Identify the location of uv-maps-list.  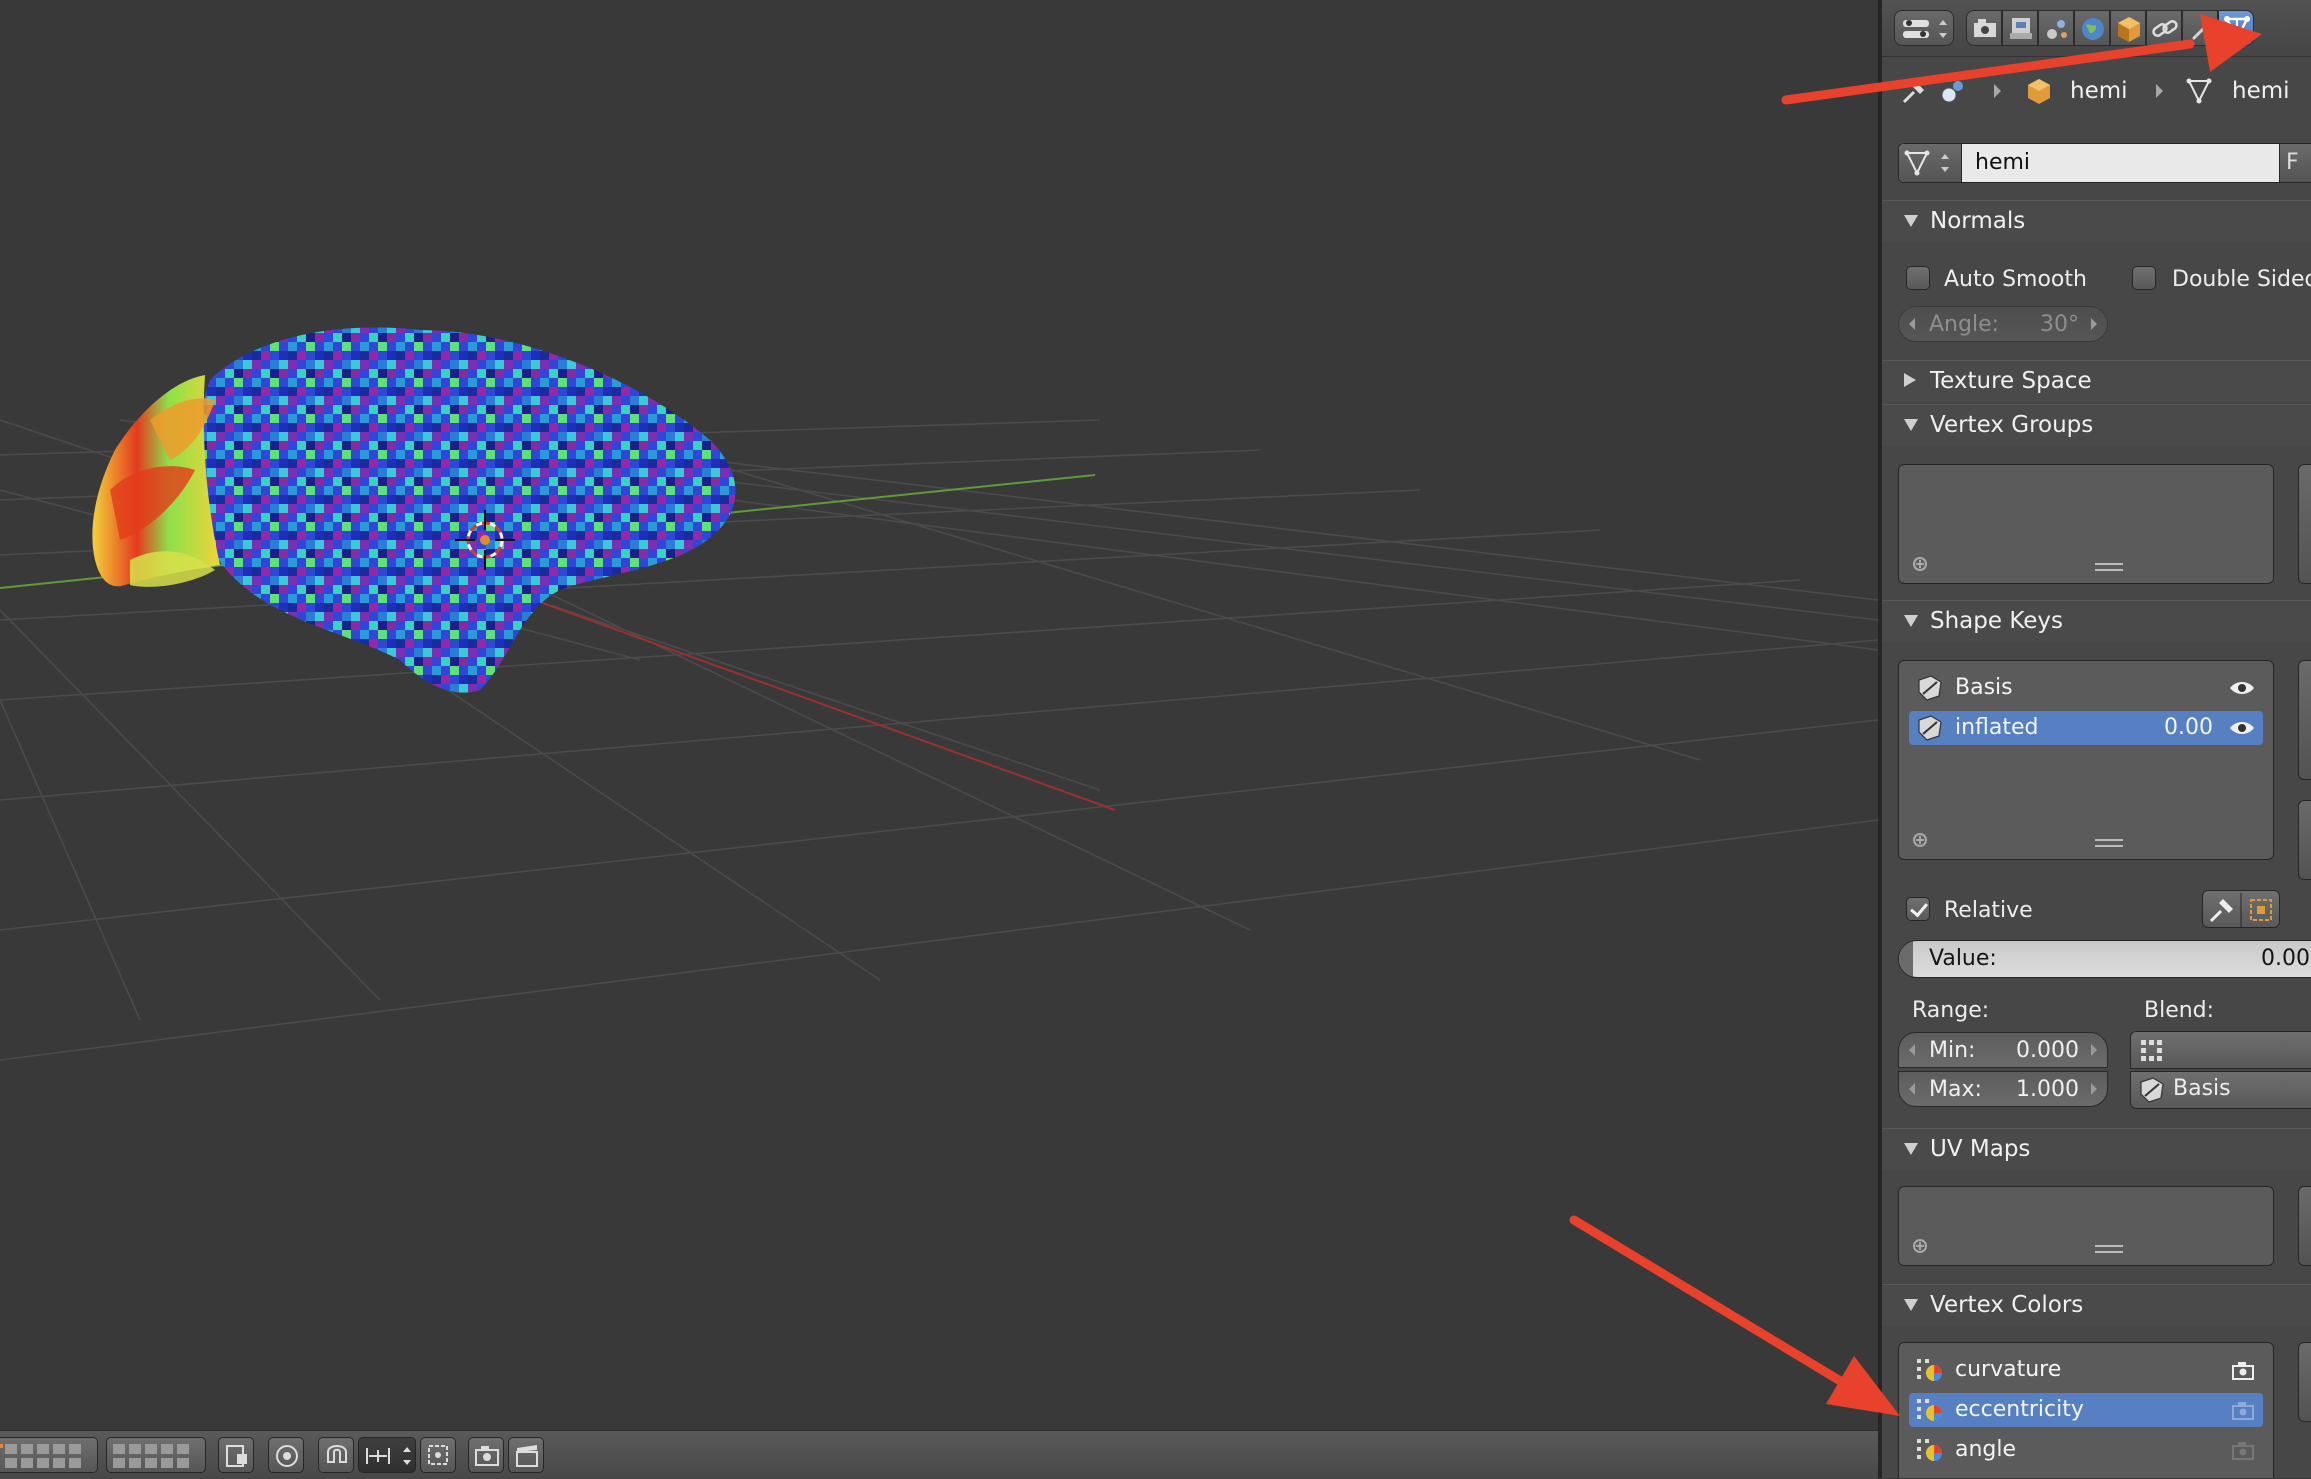
(2086, 1226).